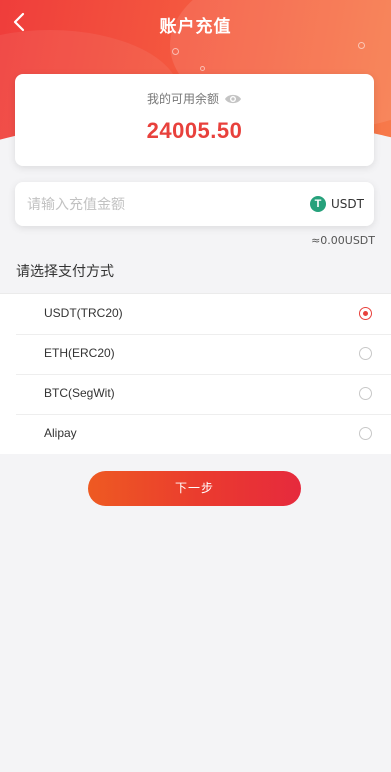 This screenshot has height=772, width=391. Describe the element at coordinates (233, 100) in the screenshot. I see `eye-icon` at that location.